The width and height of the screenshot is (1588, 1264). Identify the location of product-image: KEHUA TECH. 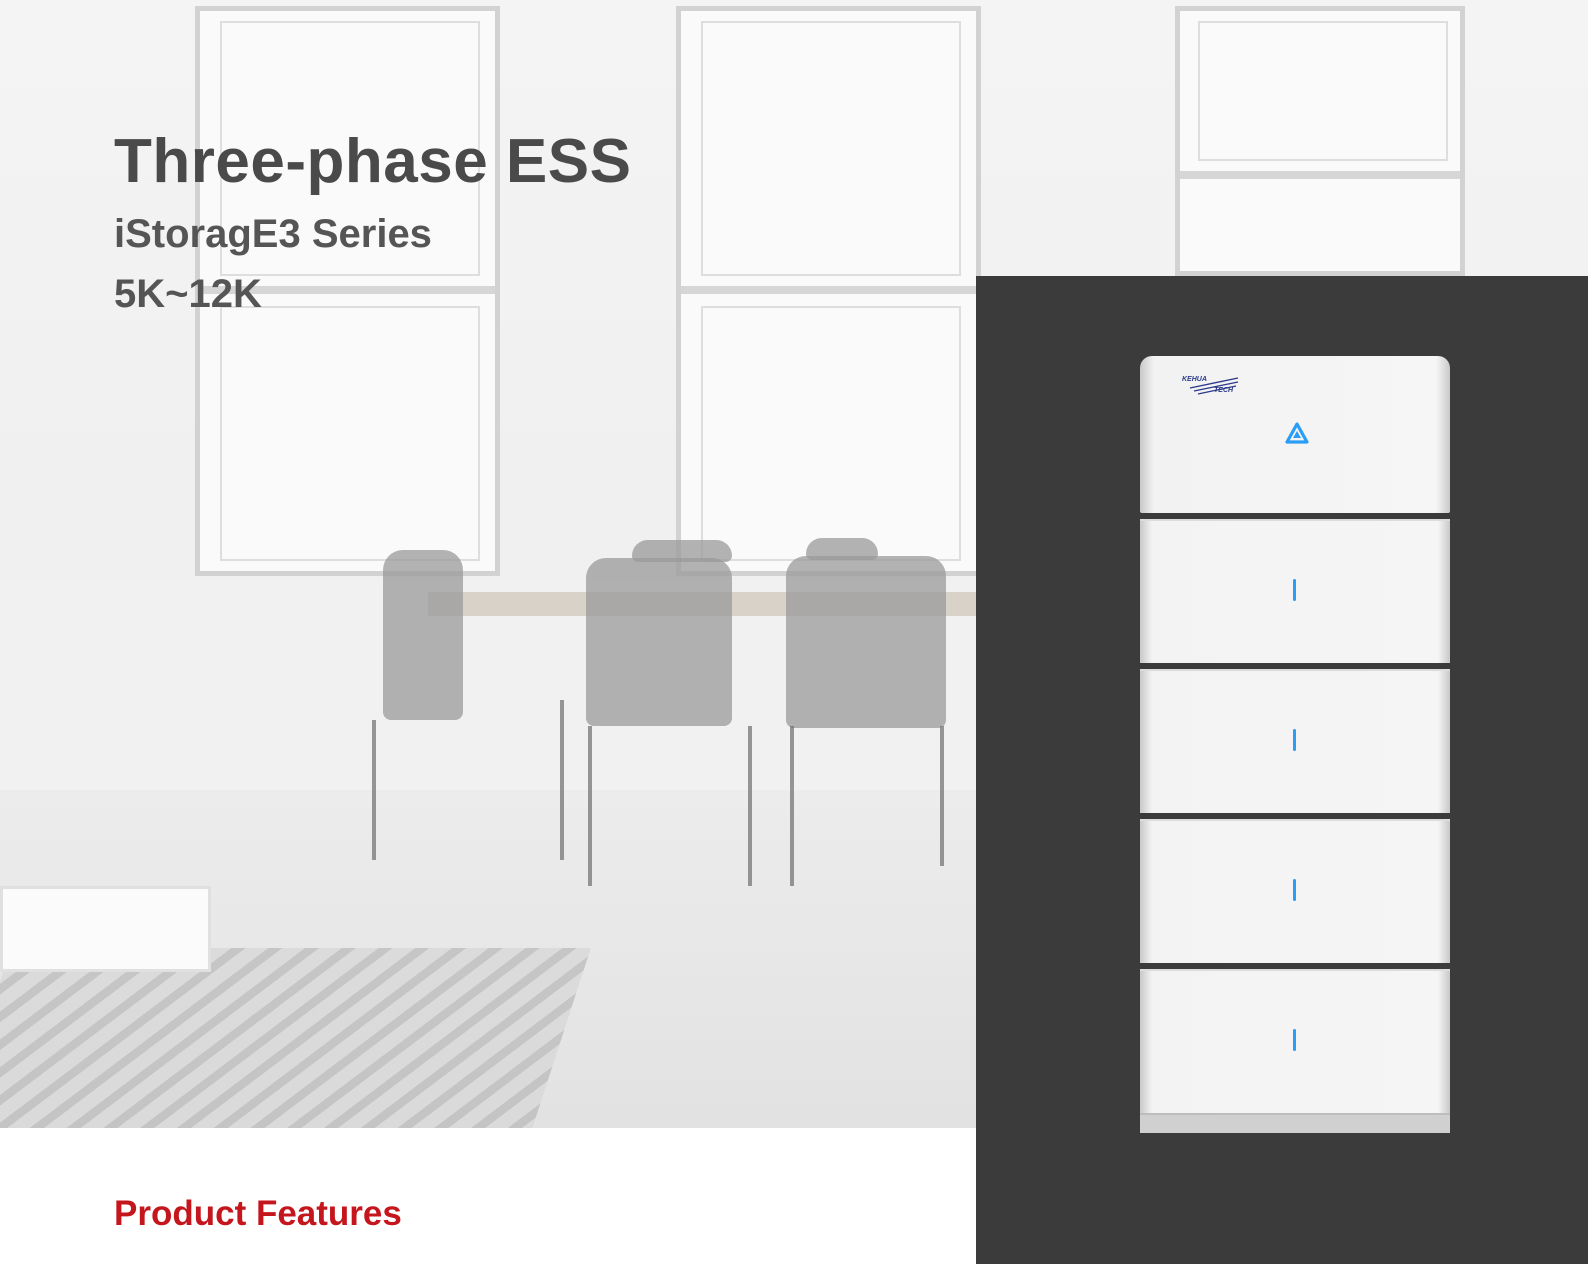
(1295, 744).